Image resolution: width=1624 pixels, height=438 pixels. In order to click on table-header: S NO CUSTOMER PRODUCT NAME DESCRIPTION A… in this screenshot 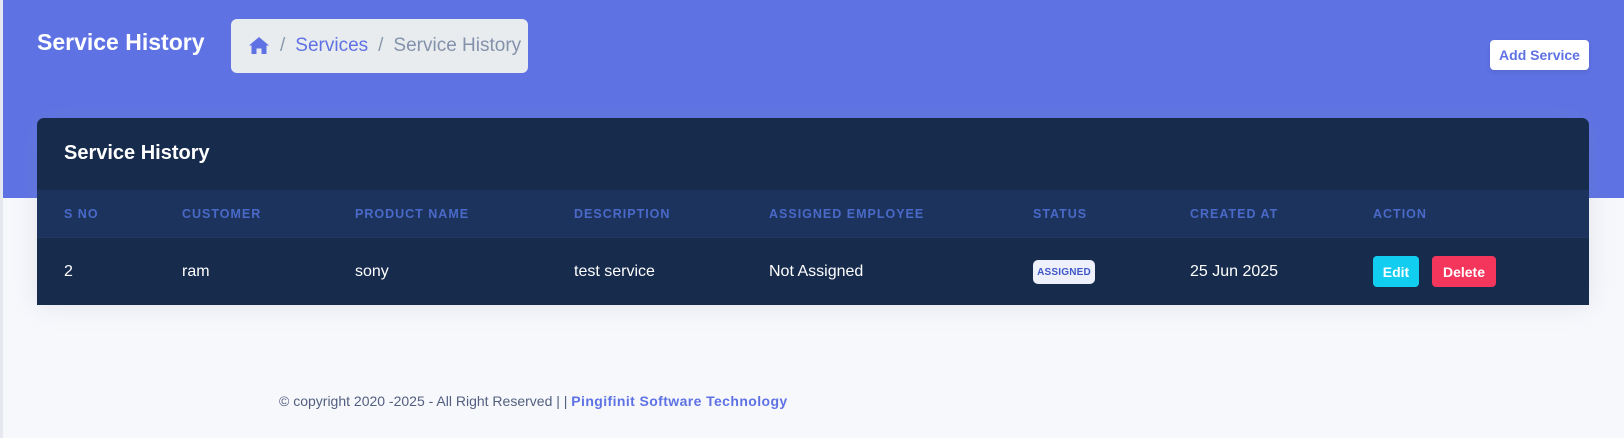, I will do `click(813, 214)`.